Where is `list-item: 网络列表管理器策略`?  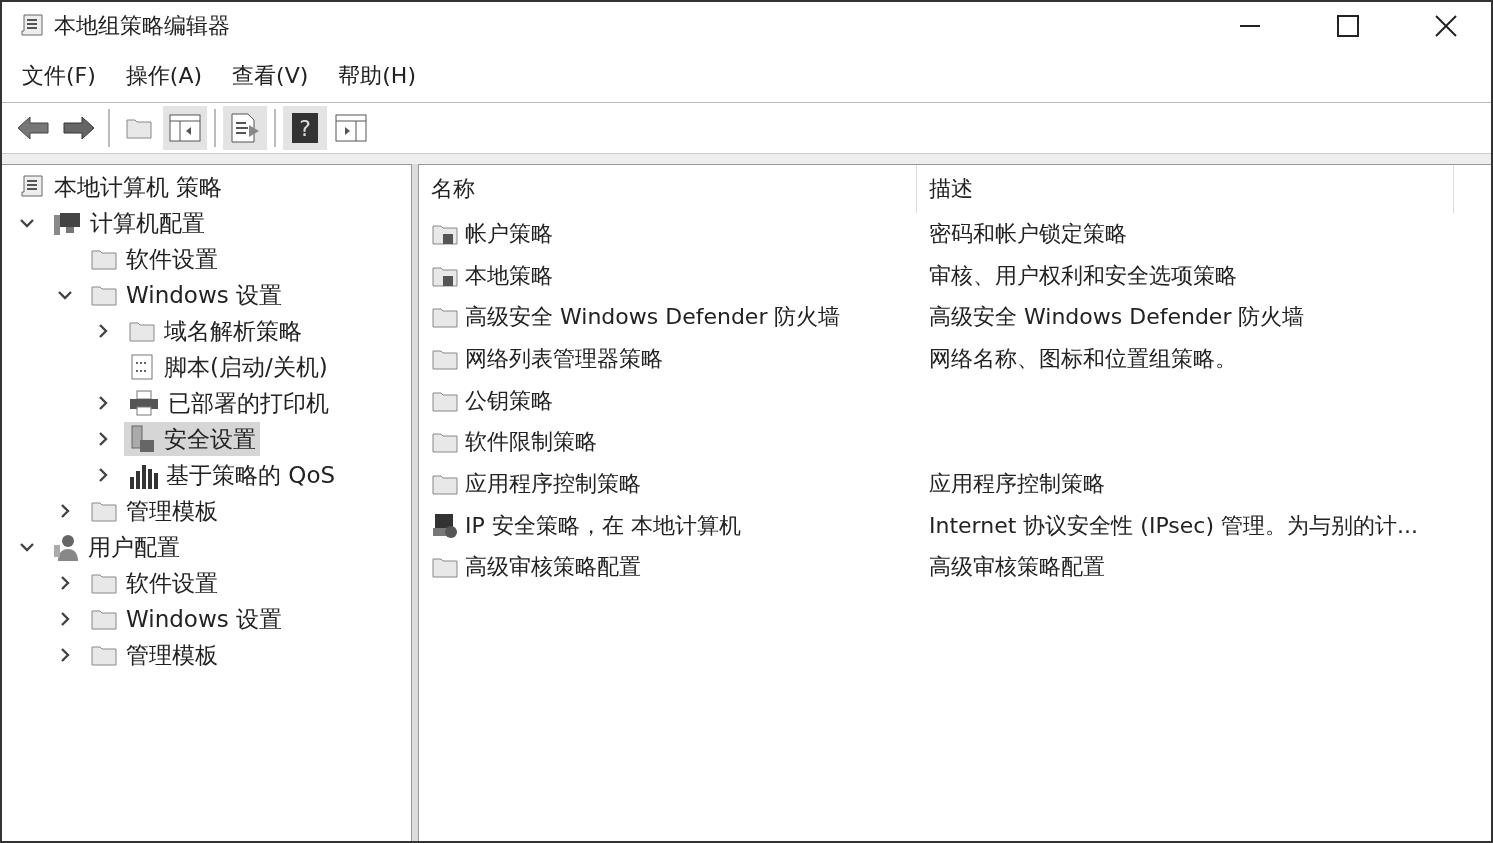
list-item: 网络列表管理器策略 is located at coordinates (668, 358).